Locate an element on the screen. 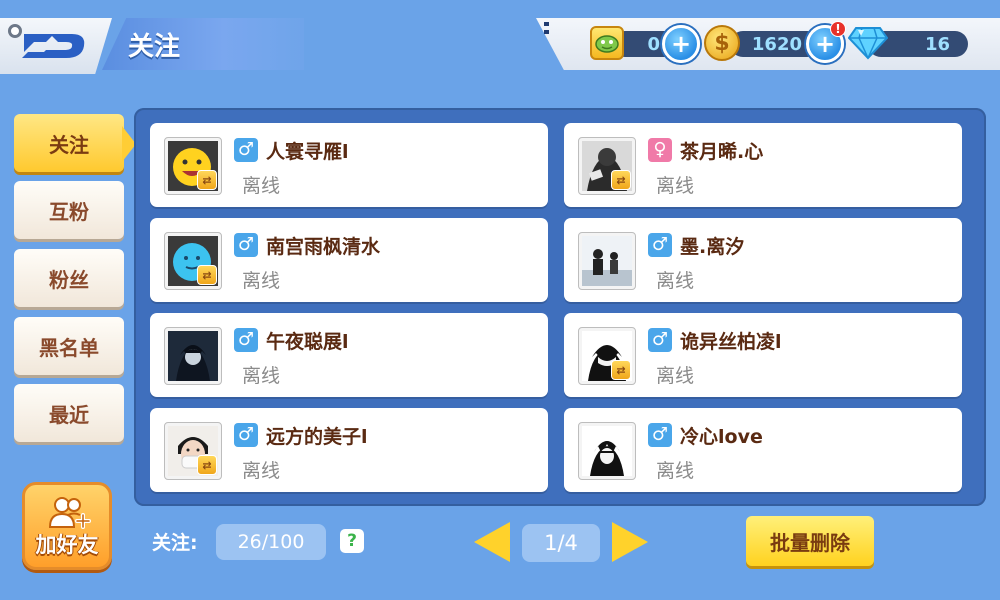 The image size is (1000, 600). diamond-amount: 16 is located at coordinates (937, 44).